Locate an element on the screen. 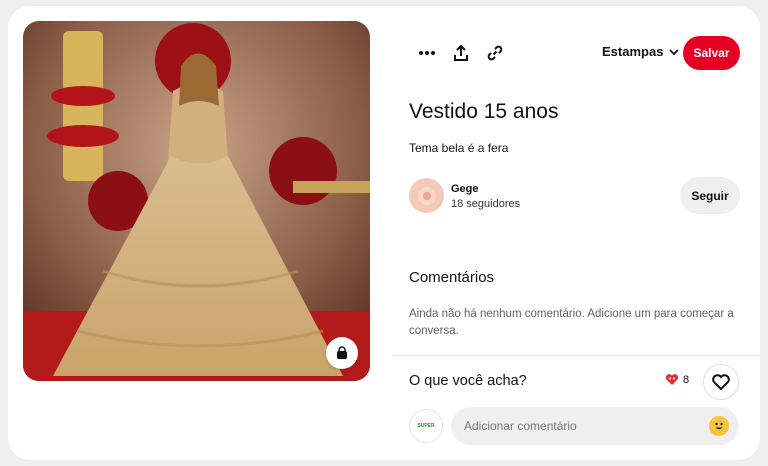 The height and width of the screenshot is (466, 768). pin-toolbar: Estampas Salvar is located at coordinates (575, 53).